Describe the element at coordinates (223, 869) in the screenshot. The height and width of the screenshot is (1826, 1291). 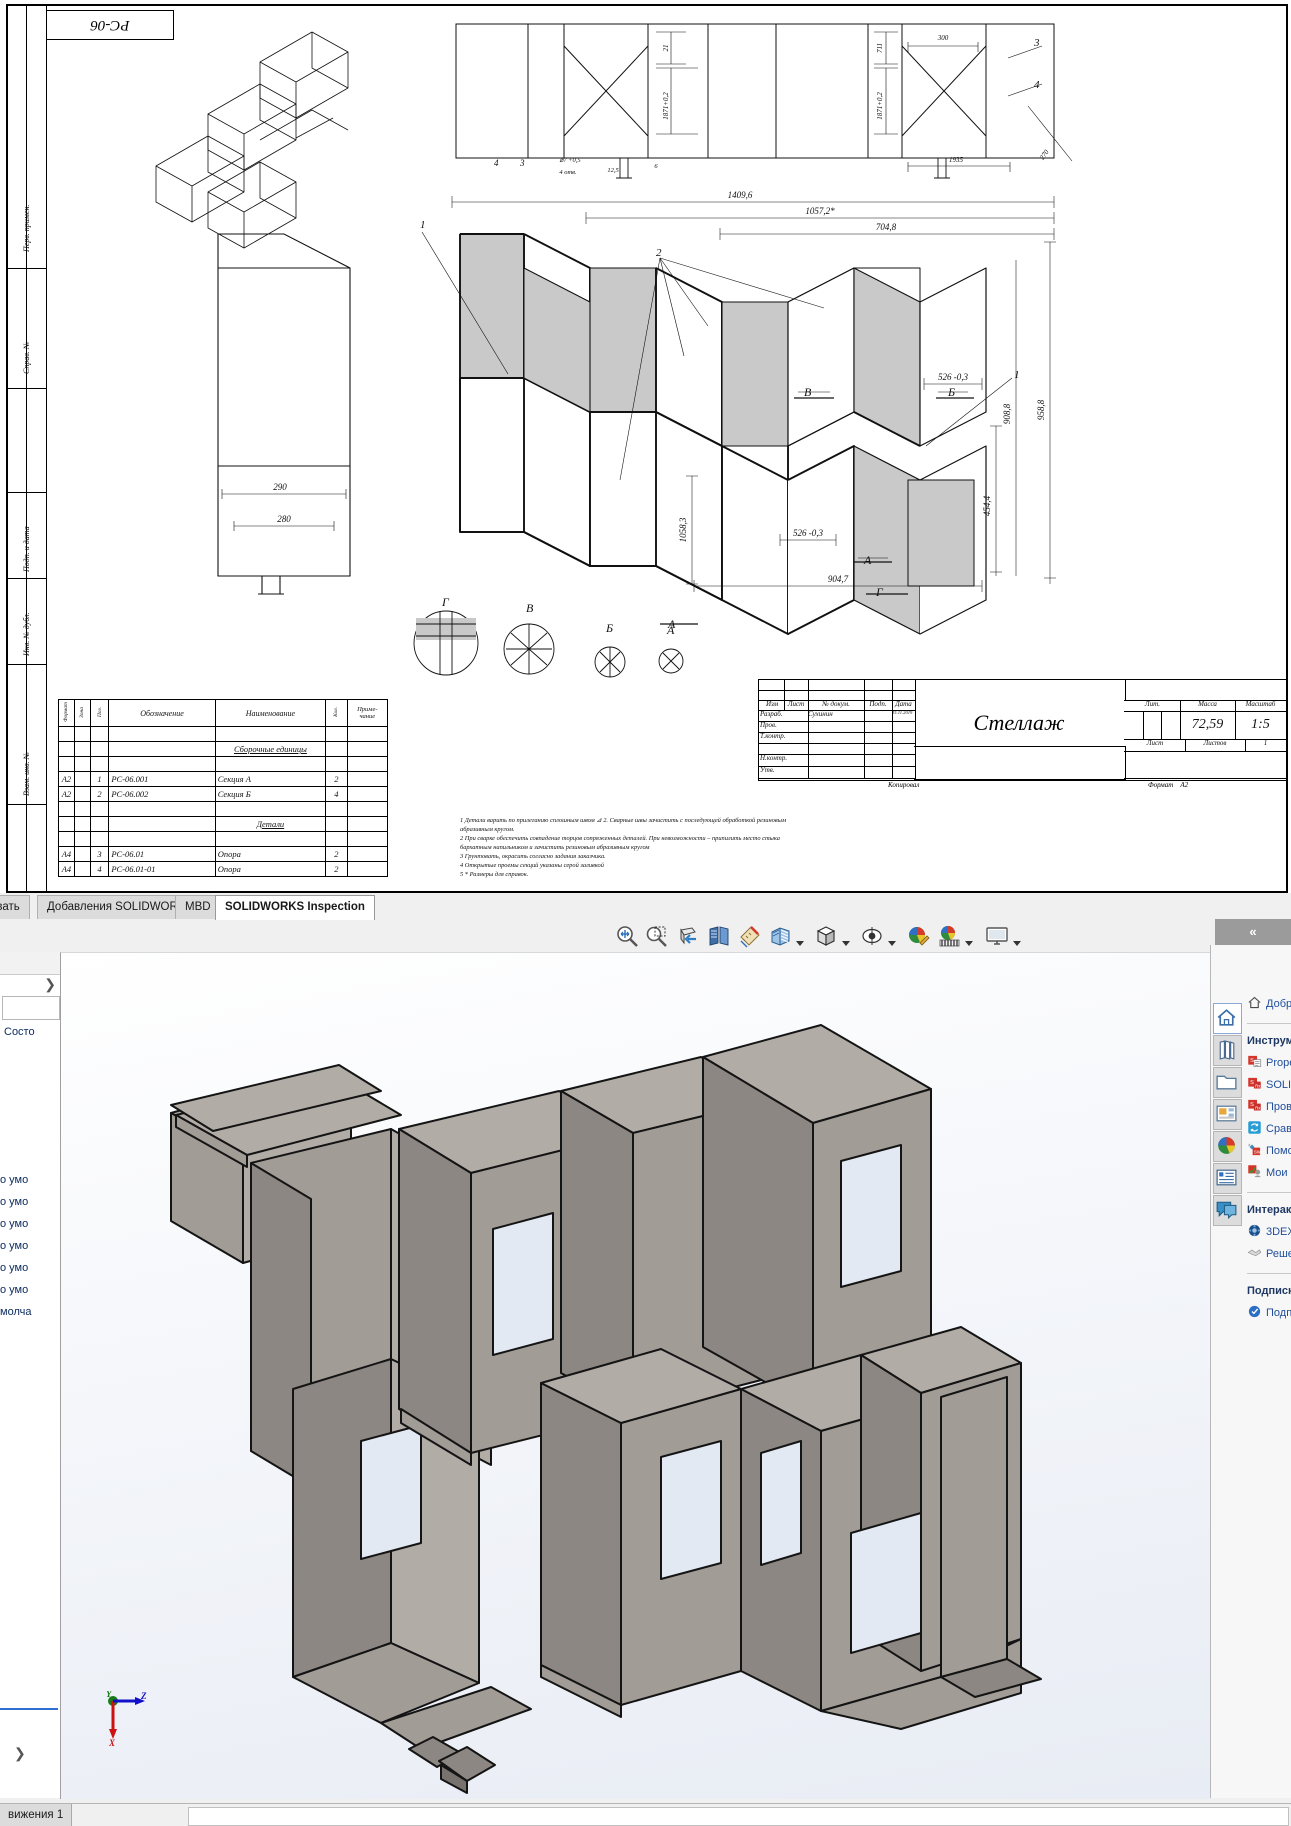
I see `bom-row: A4 4 РС-06.01-01 Опора 2` at that location.